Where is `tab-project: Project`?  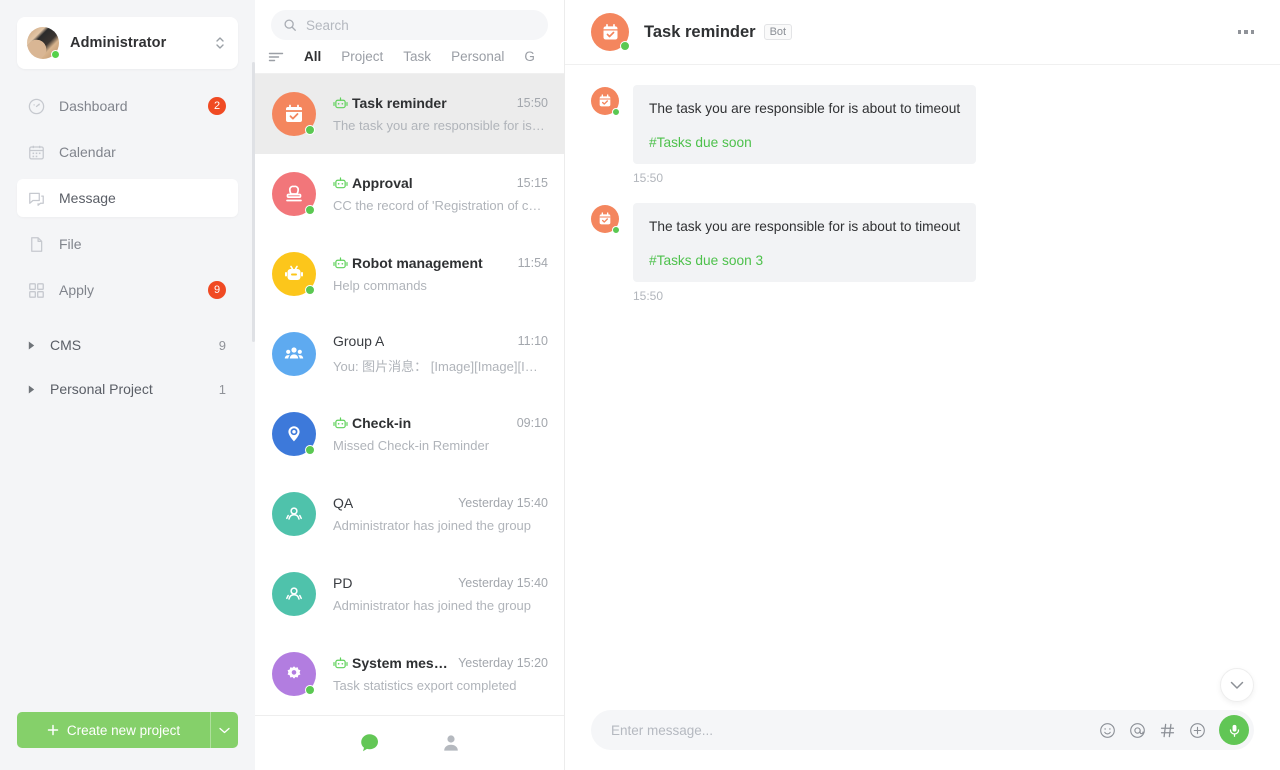
tab-project: Project is located at coordinates (362, 56).